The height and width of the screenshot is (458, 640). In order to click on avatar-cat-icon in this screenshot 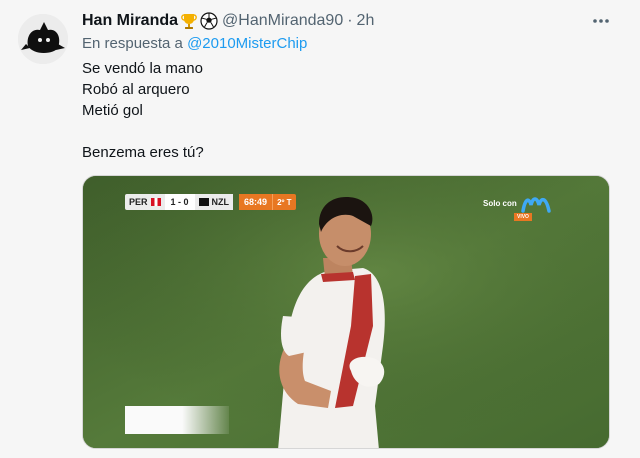, I will do `click(43, 39)`.